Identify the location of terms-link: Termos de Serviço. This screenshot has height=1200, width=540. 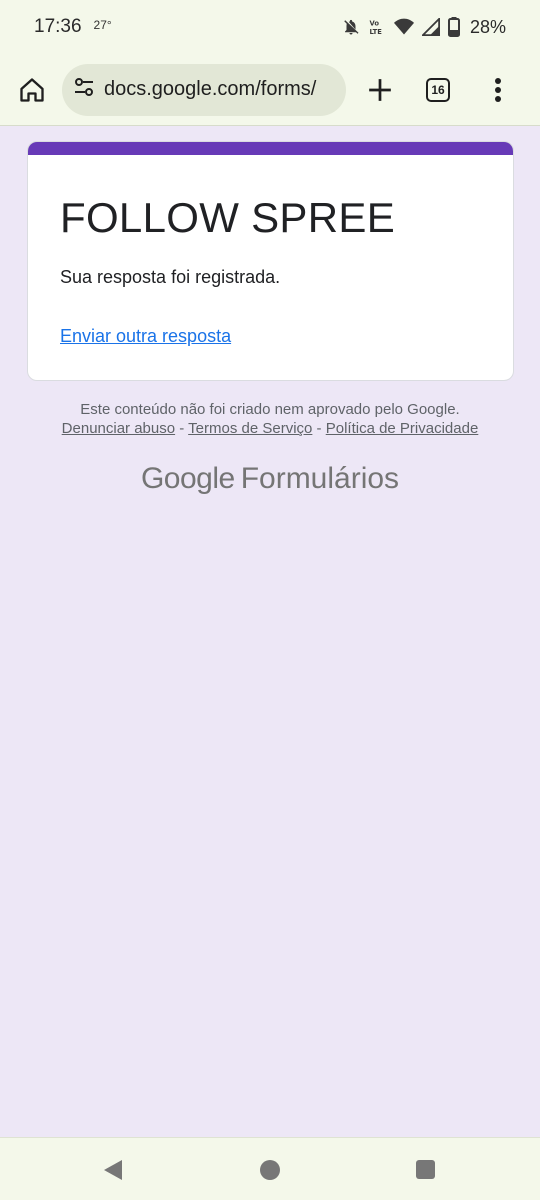
(250, 428).